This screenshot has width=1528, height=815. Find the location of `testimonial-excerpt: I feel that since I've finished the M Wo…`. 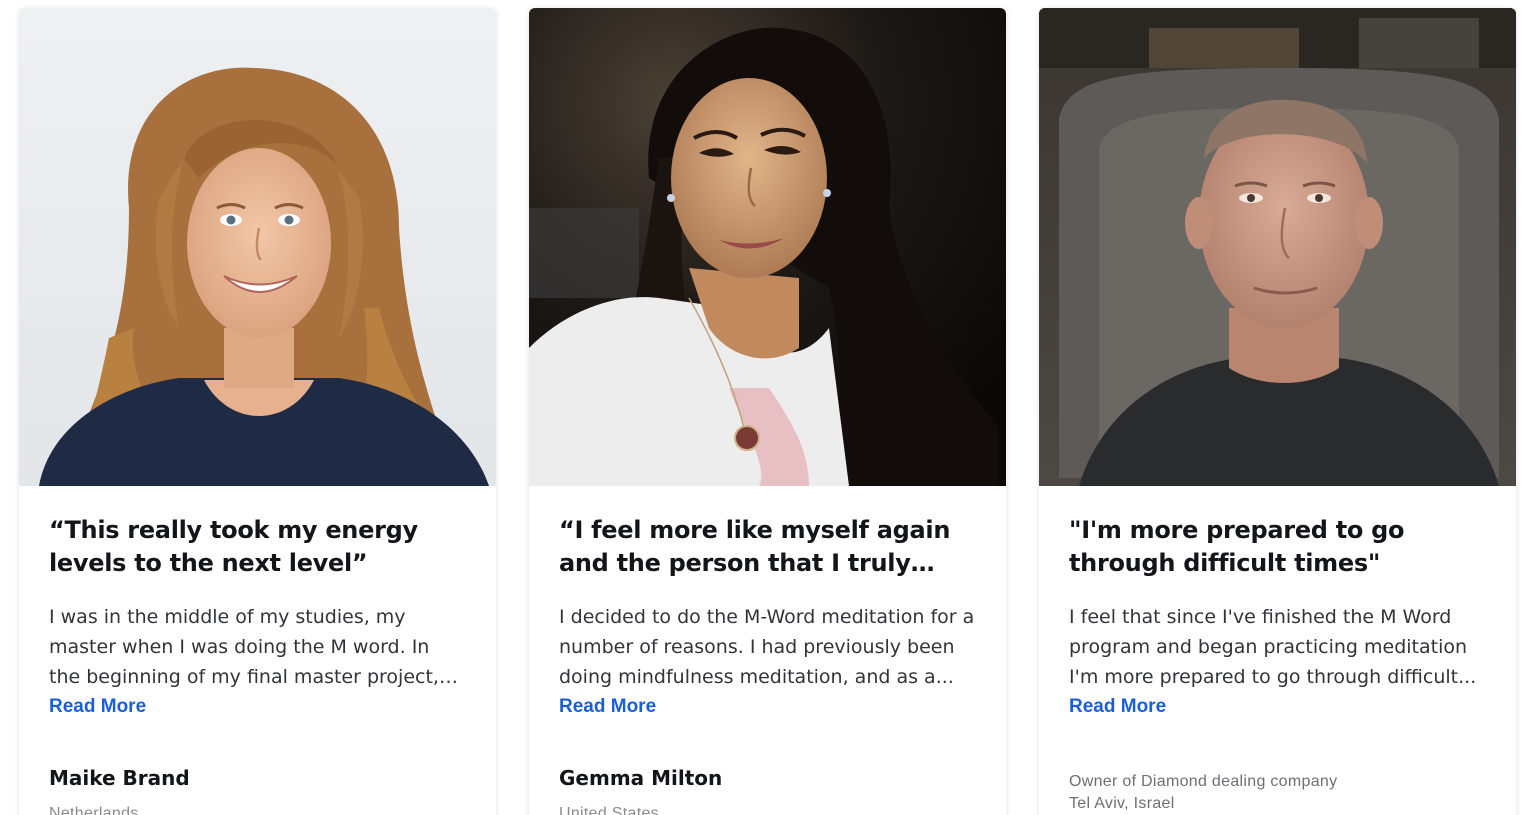

testimonial-excerpt: I feel that since I've finished the M Wo… is located at coordinates (1273, 647).